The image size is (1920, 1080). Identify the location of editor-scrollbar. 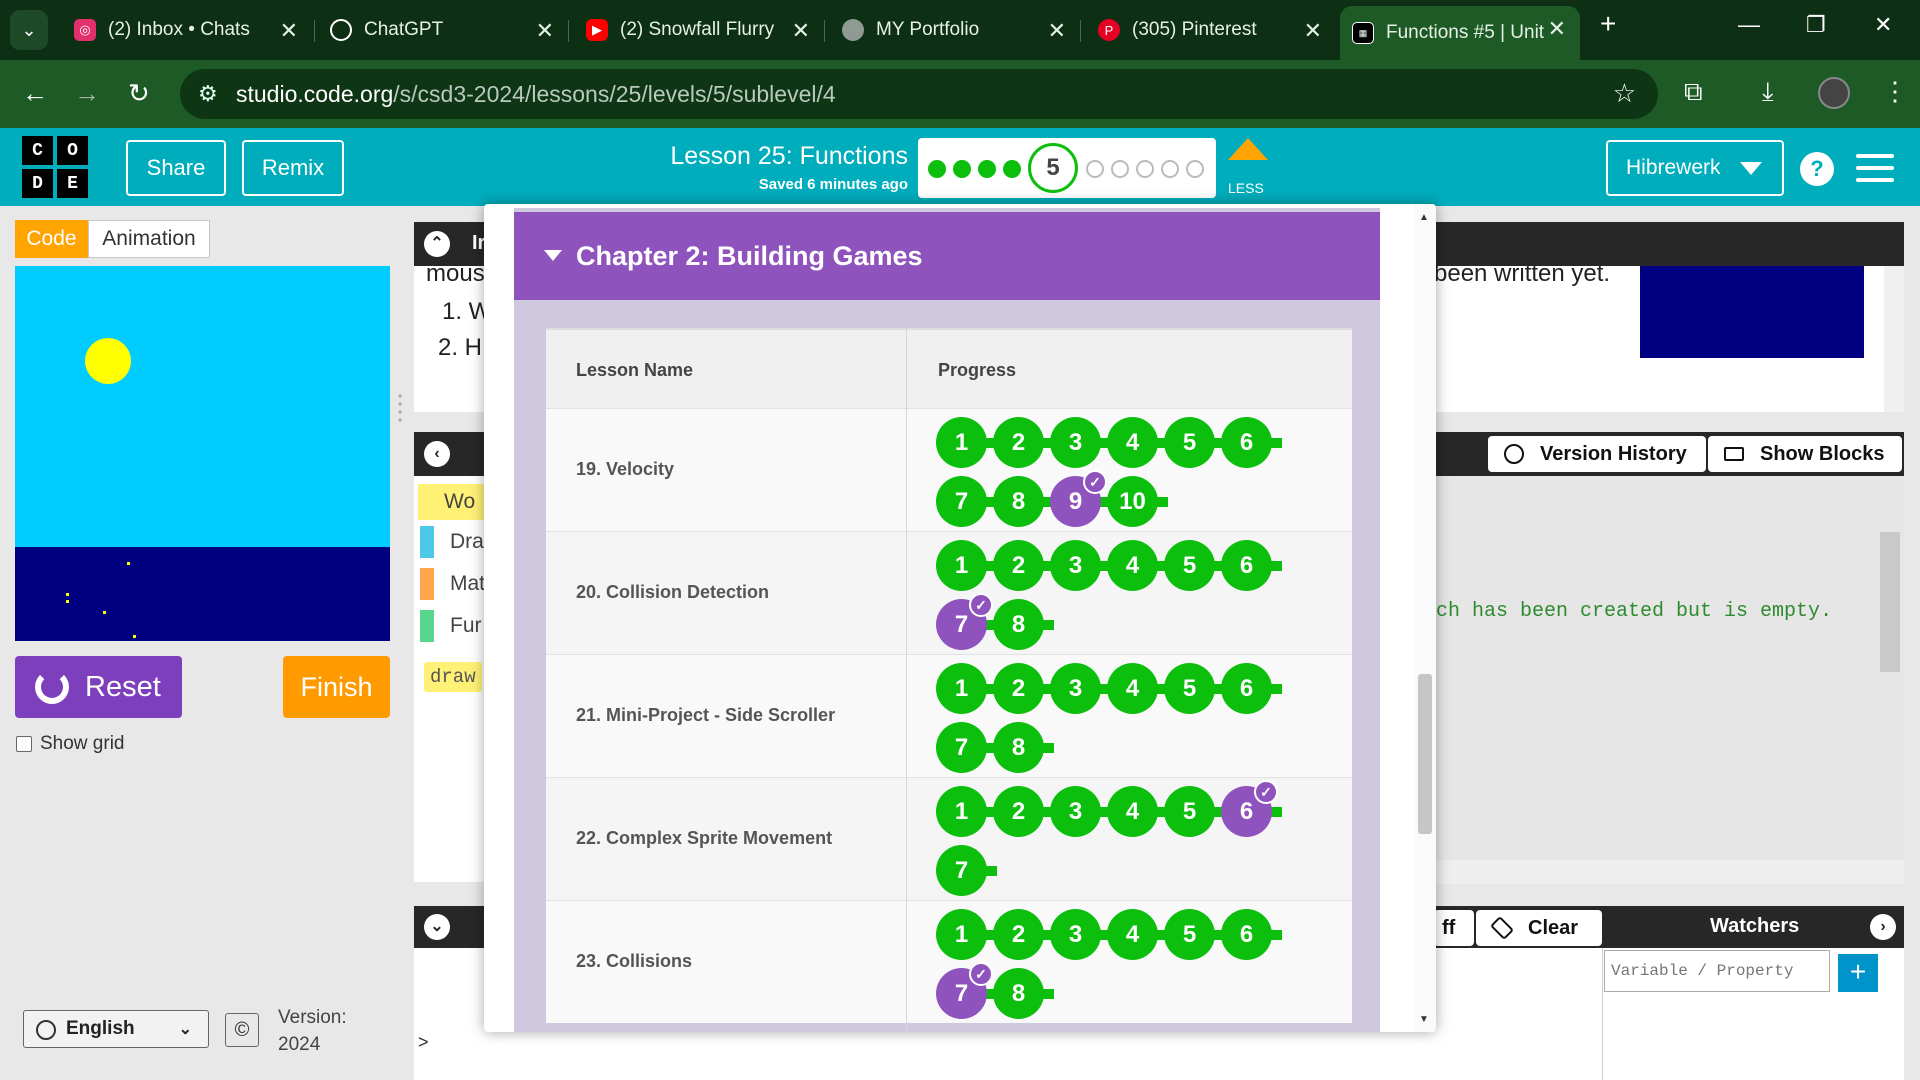
(1890, 602).